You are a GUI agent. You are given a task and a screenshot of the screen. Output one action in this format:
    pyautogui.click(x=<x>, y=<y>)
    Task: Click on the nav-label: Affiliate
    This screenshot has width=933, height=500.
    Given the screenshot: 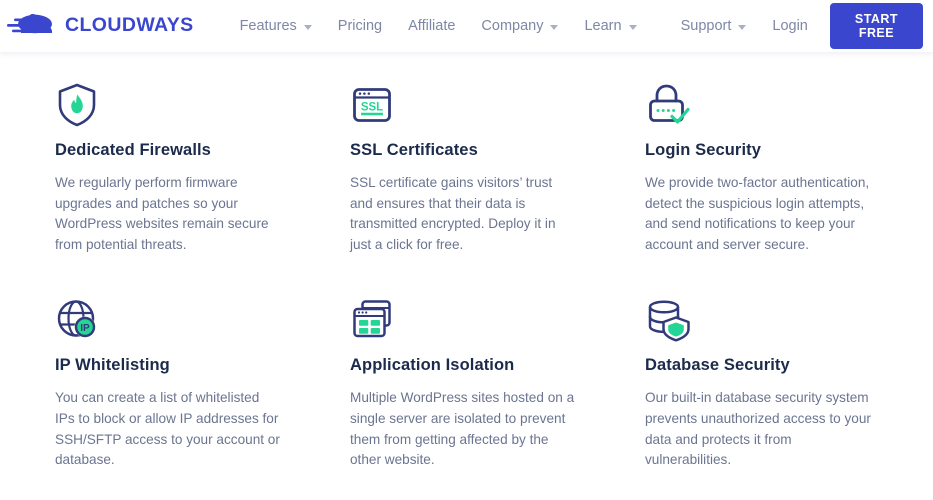 What is the action you would take?
    pyautogui.click(x=432, y=26)
    